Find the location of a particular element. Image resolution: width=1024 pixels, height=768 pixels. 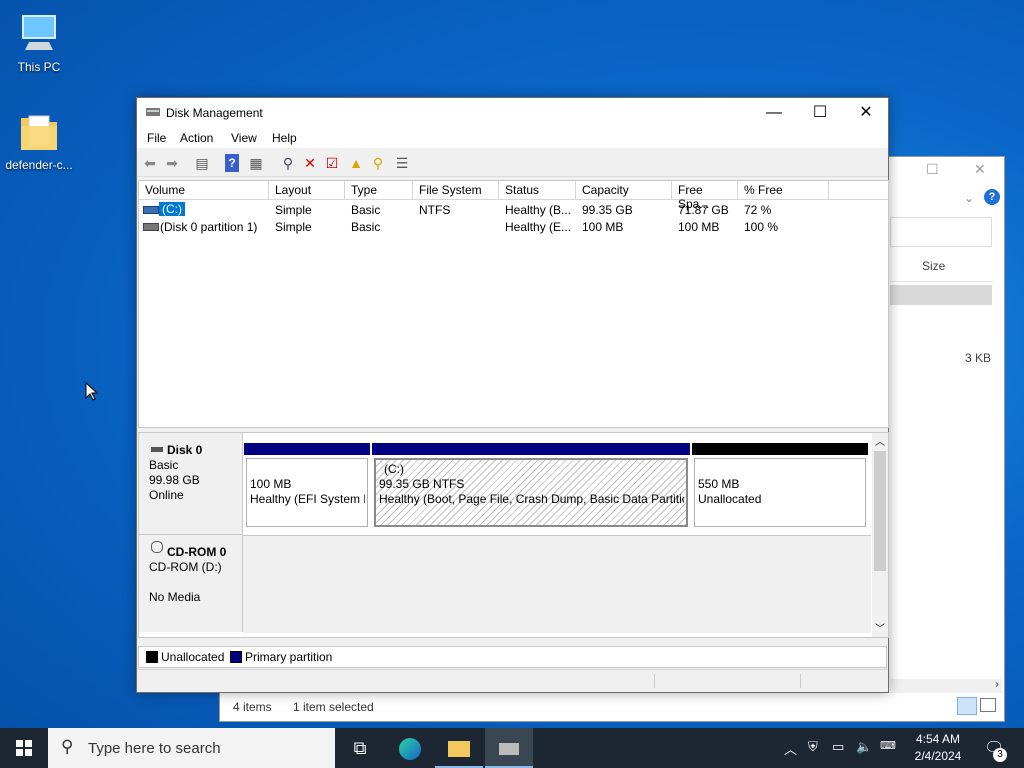

column-header-size: Size is located at coordinates (942, 267).